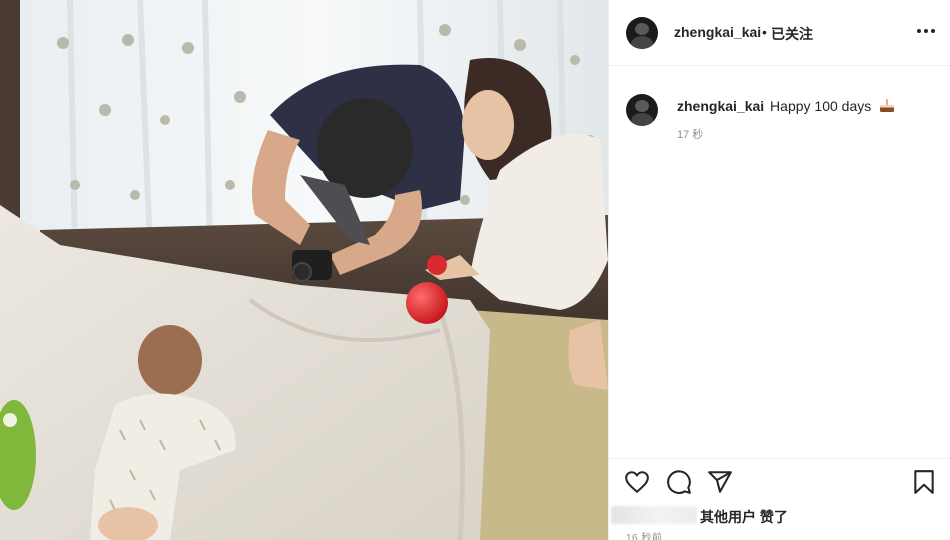 This screenshot has height=540, width=950. Describe the element at coordinates (792, 34) in the screenshot. I see `following-status: 已关注` at that location.